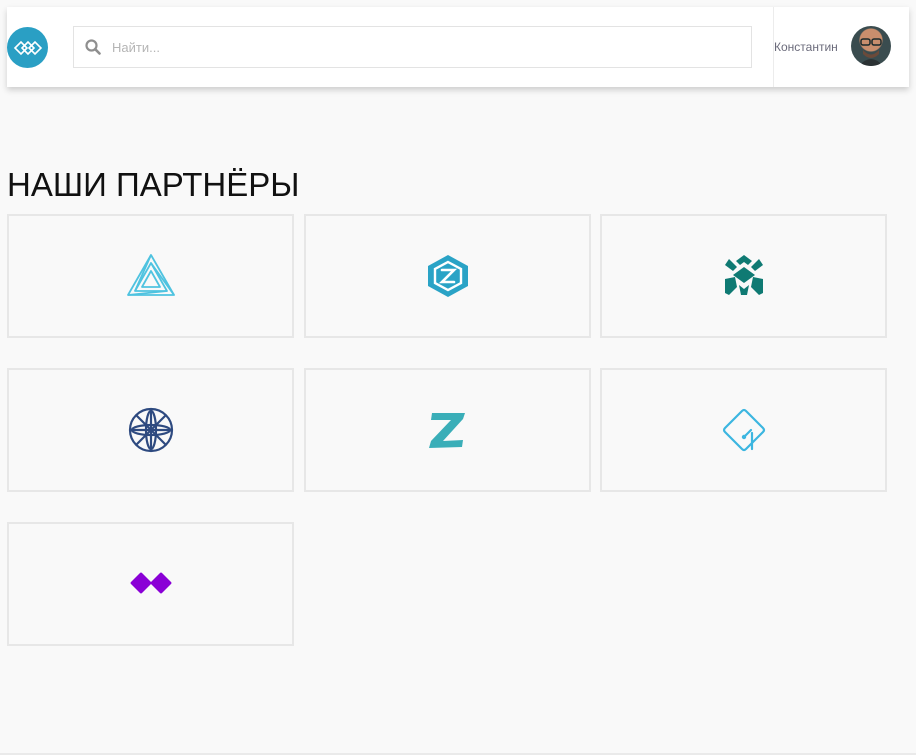  I want to click on double-diamond-icon, so click(150, 583).